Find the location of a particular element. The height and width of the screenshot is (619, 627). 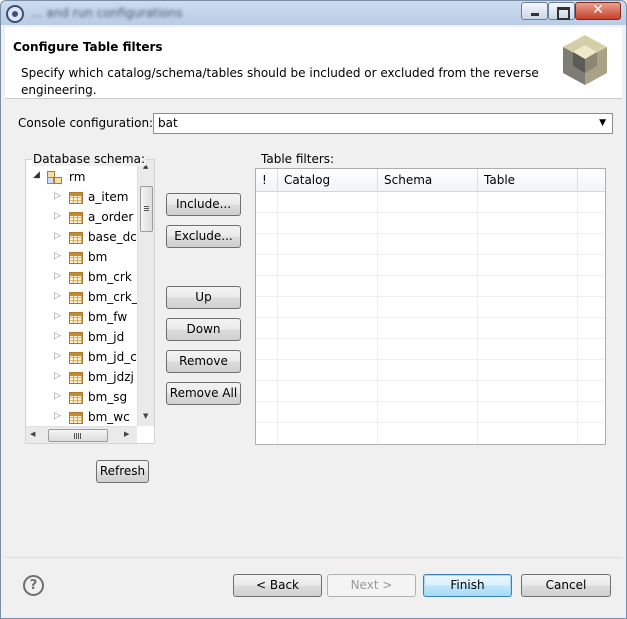

tree-item: ▷ bm_fw is located at coordinates (82, 318).